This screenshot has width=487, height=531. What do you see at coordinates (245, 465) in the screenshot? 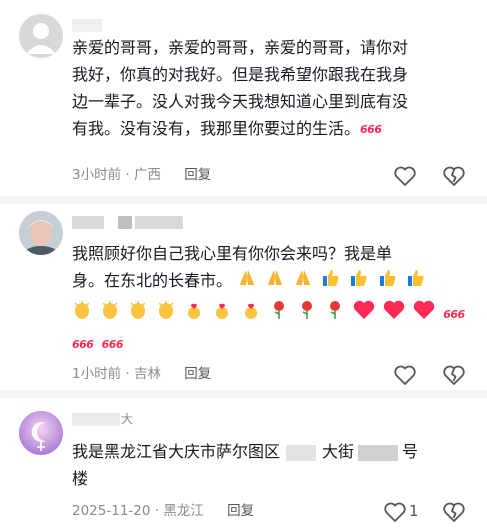
I see `comment-text: 我是黑龙江省大庆市萨尔图区 大街号 楼` at bounding box center [245, 465].